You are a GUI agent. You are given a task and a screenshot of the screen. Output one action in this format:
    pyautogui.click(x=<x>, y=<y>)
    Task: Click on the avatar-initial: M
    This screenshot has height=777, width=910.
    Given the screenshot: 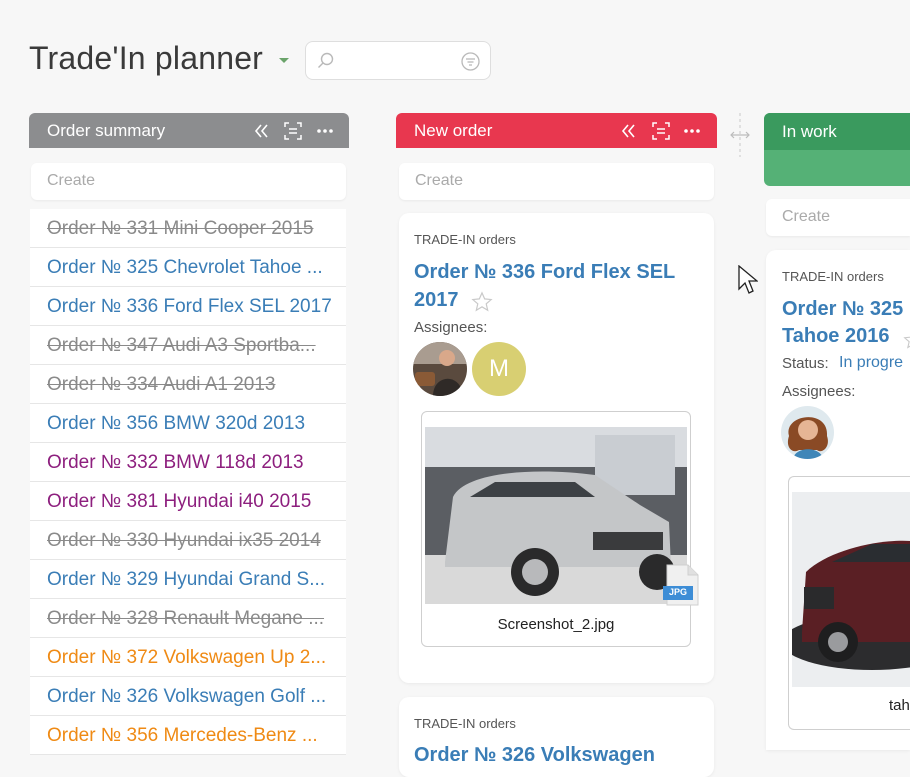 What is the action you would take?
    pyautogui.click(x=499, y=369)
    